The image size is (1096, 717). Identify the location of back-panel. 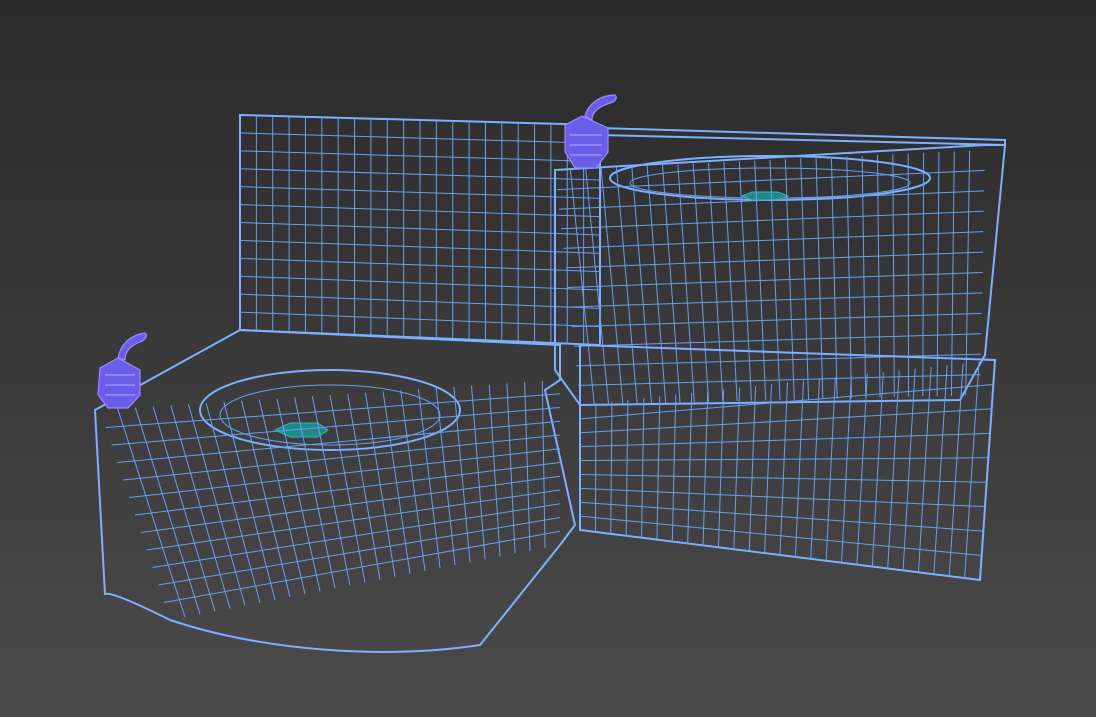
(420, 230).